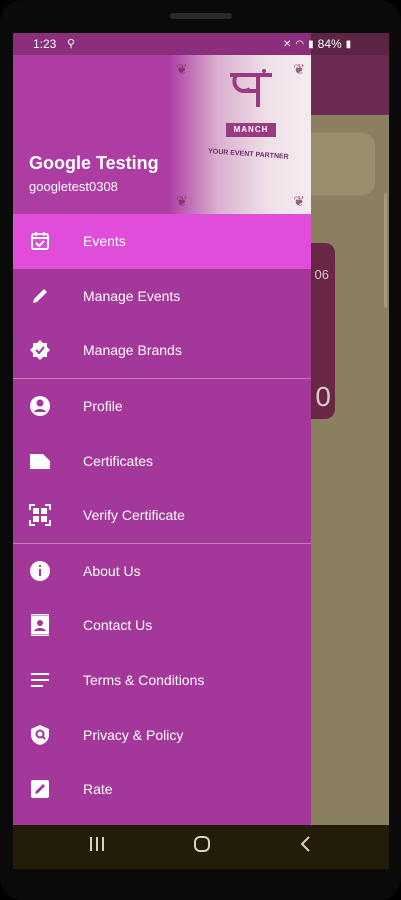 The height and width of the screenshot is (900, 401). What do you see at coordinates (40, 350) in the screenshot?
I see `verified-badge-icon` at bounding box center [40, 350].